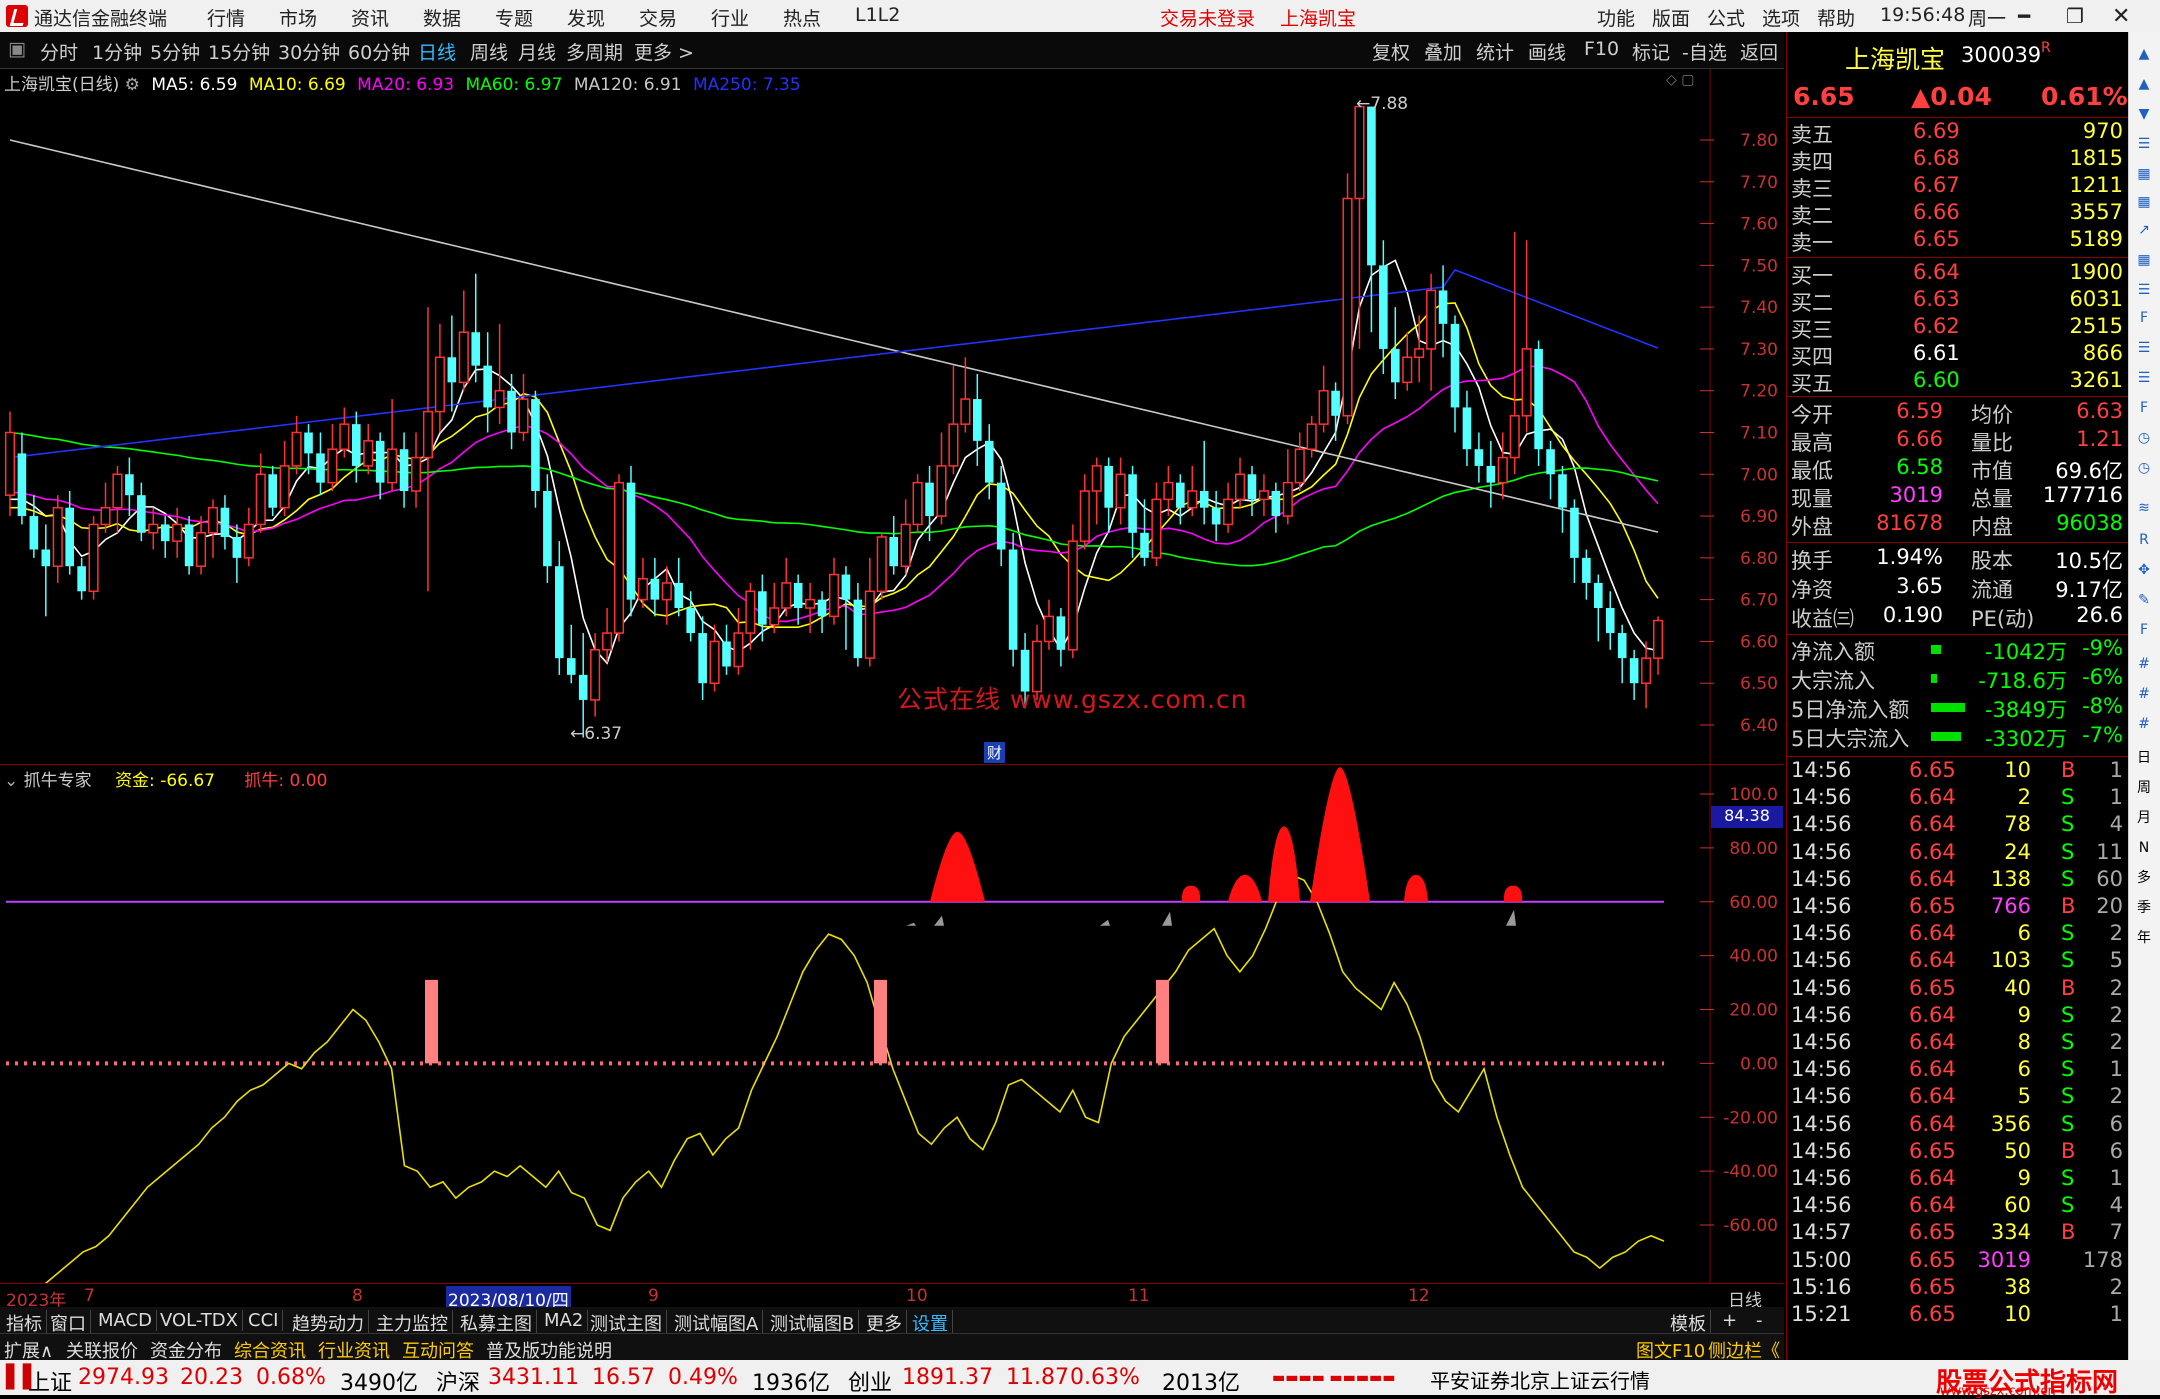  Describe the element at coordinates (2144, 908) in the screenshot. I see `quarter-icon: 季` at that location.